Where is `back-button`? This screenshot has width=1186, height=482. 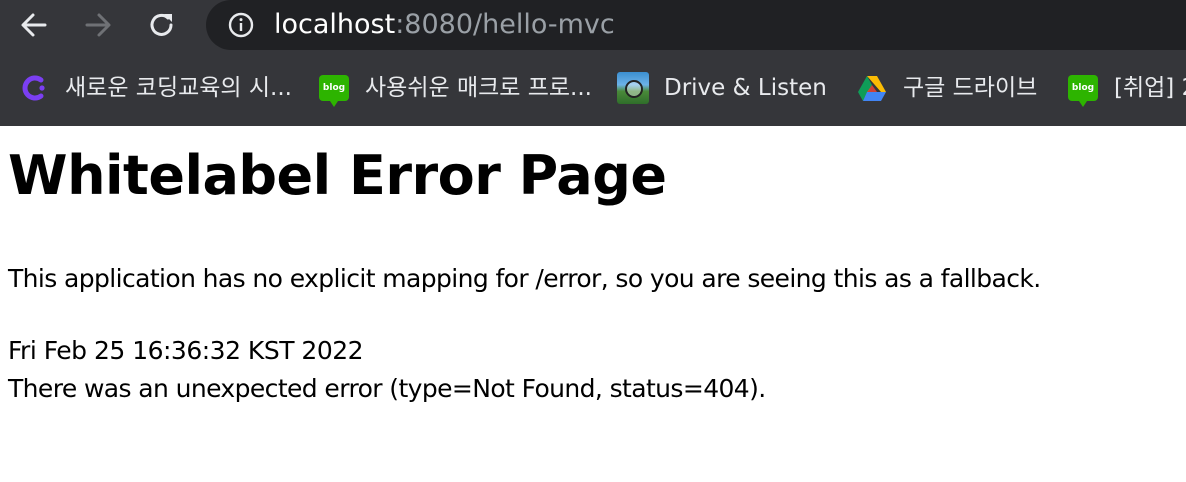
back-button is located at coordinates (34, 25).